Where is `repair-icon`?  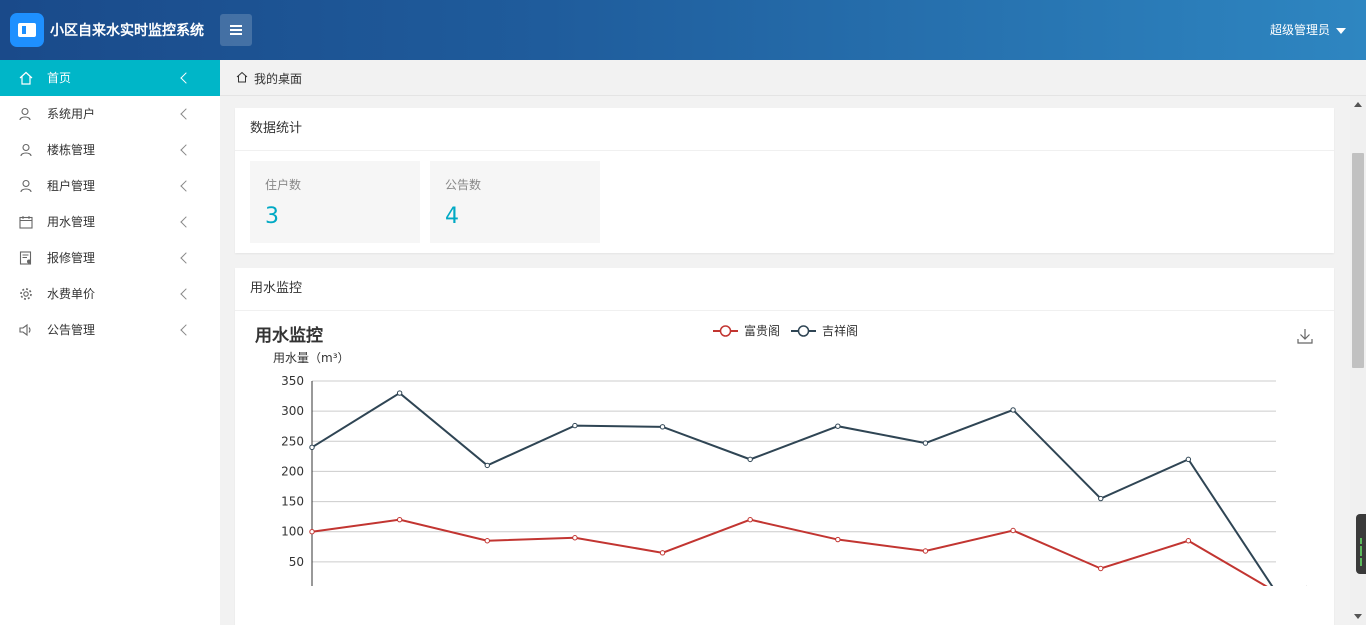 repair-icon is located at coordinates (26, 258).